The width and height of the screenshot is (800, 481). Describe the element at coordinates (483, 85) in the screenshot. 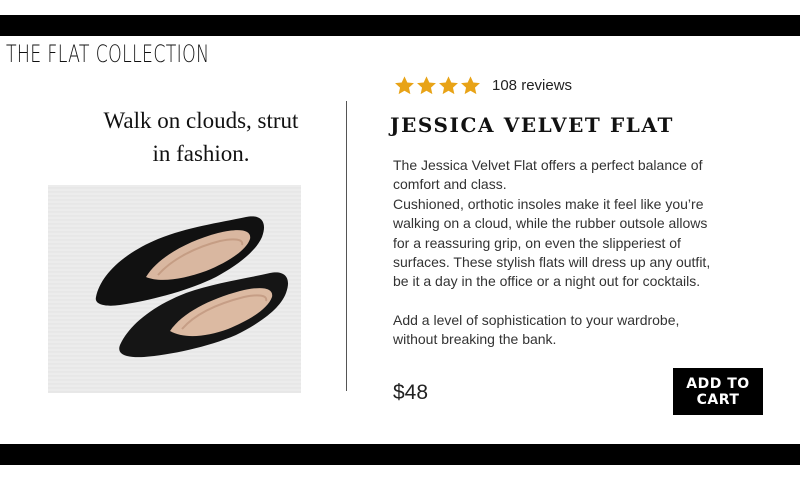

I see `product-rating: 108 reviews` at that location.